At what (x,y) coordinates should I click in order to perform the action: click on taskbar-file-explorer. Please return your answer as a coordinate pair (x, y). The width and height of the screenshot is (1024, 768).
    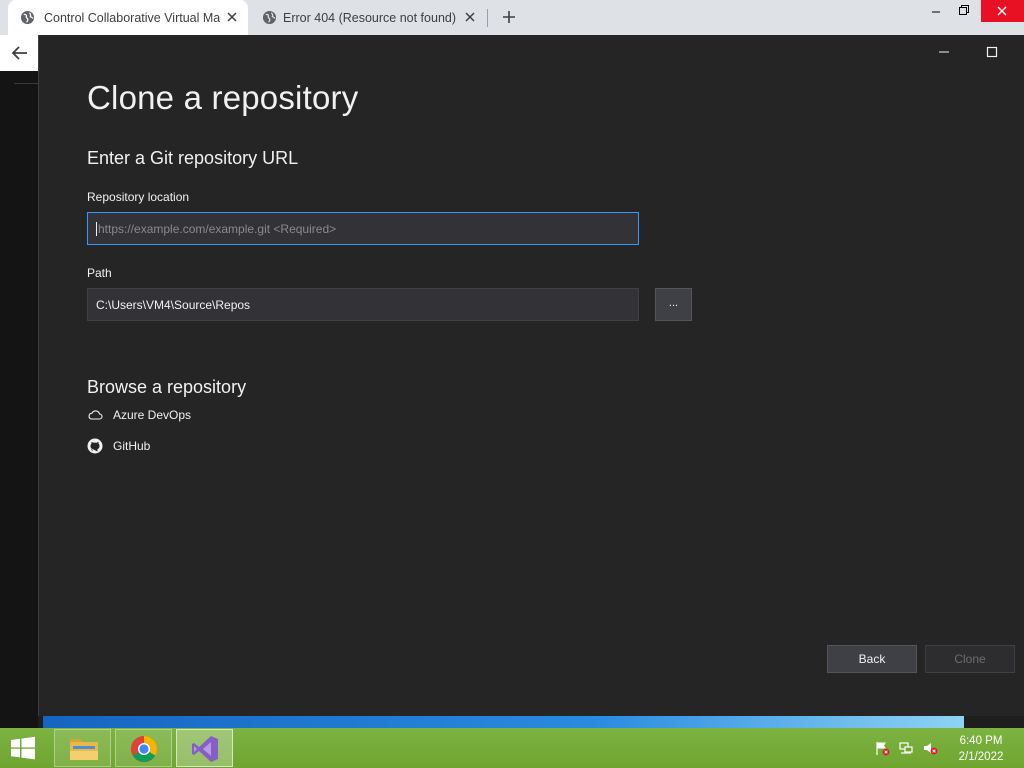
    Looking at the image, I should click on (82, 748).